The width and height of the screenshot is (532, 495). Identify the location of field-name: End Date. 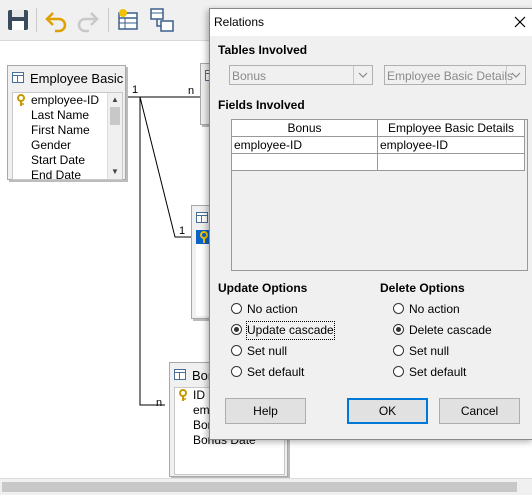
(56, 174).